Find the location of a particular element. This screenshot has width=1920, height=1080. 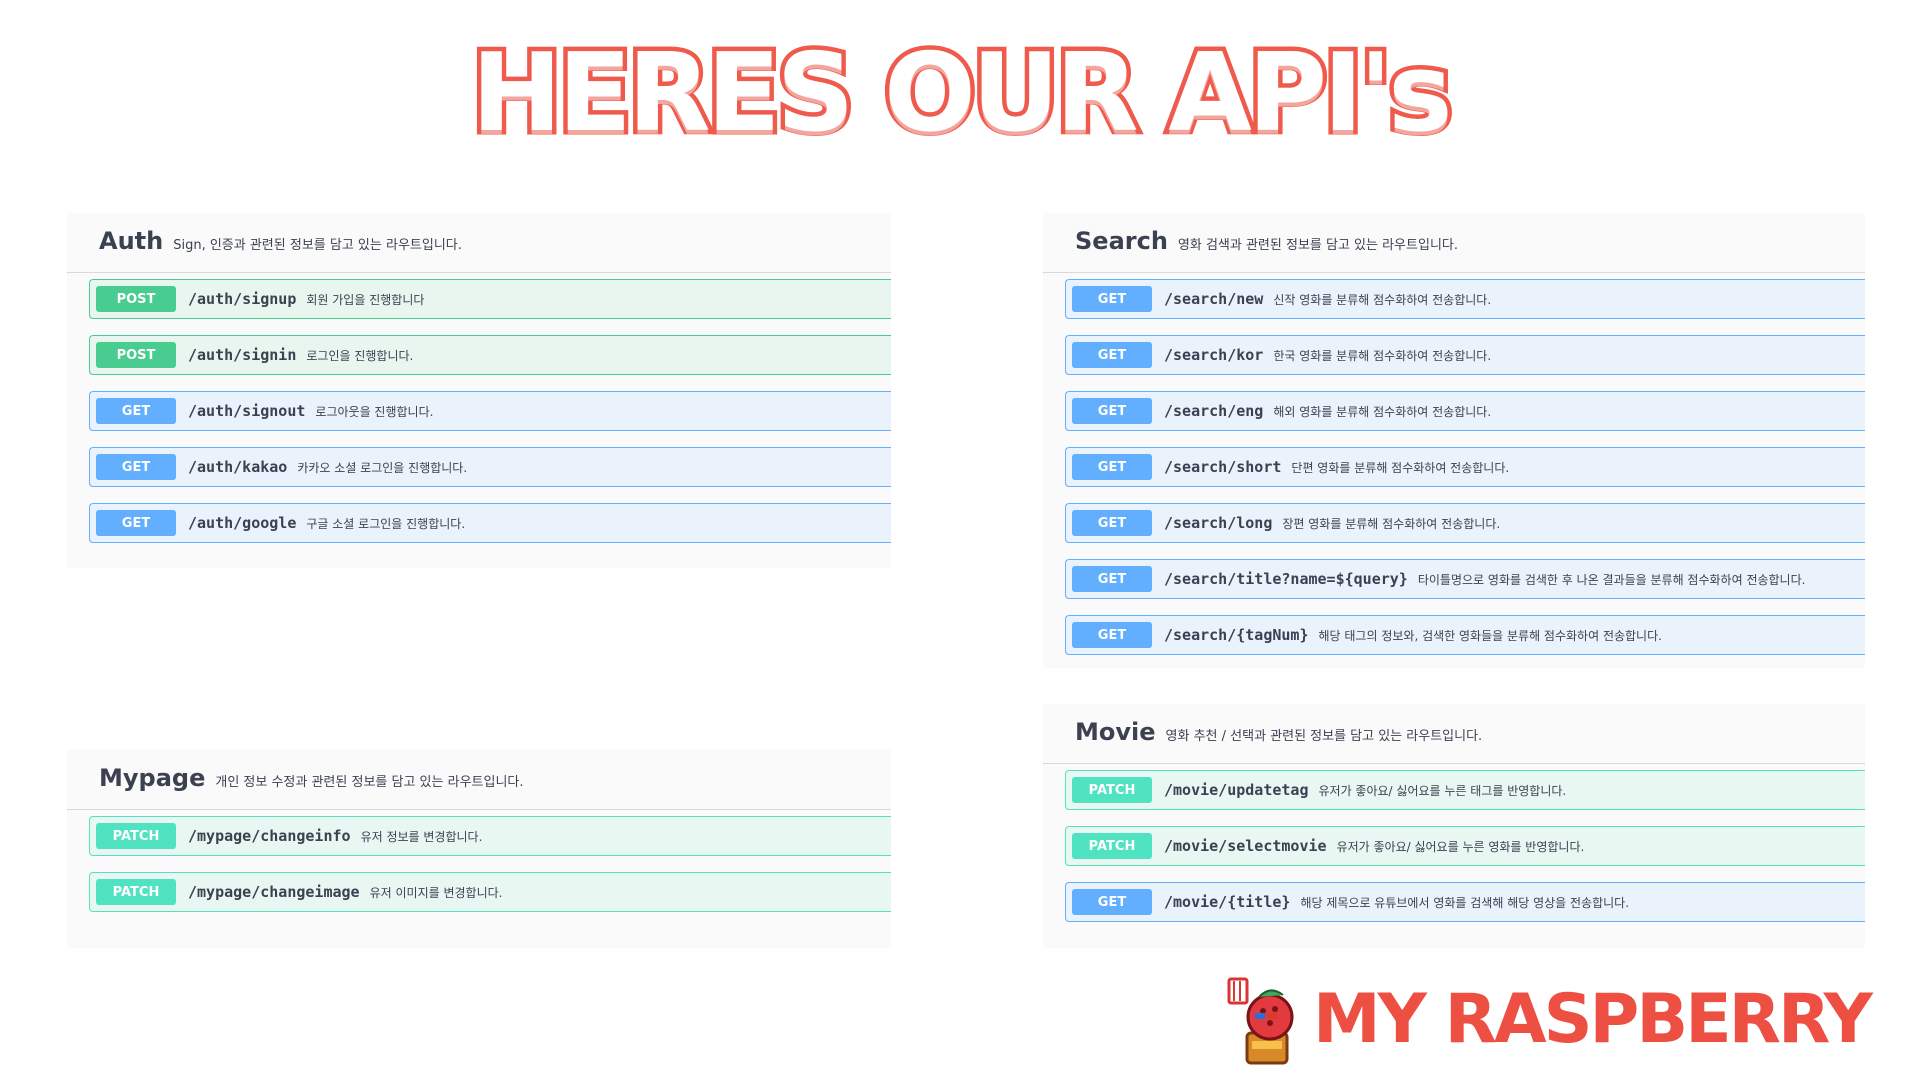

panel-title: Movie is located at coordinates (1115, 732).